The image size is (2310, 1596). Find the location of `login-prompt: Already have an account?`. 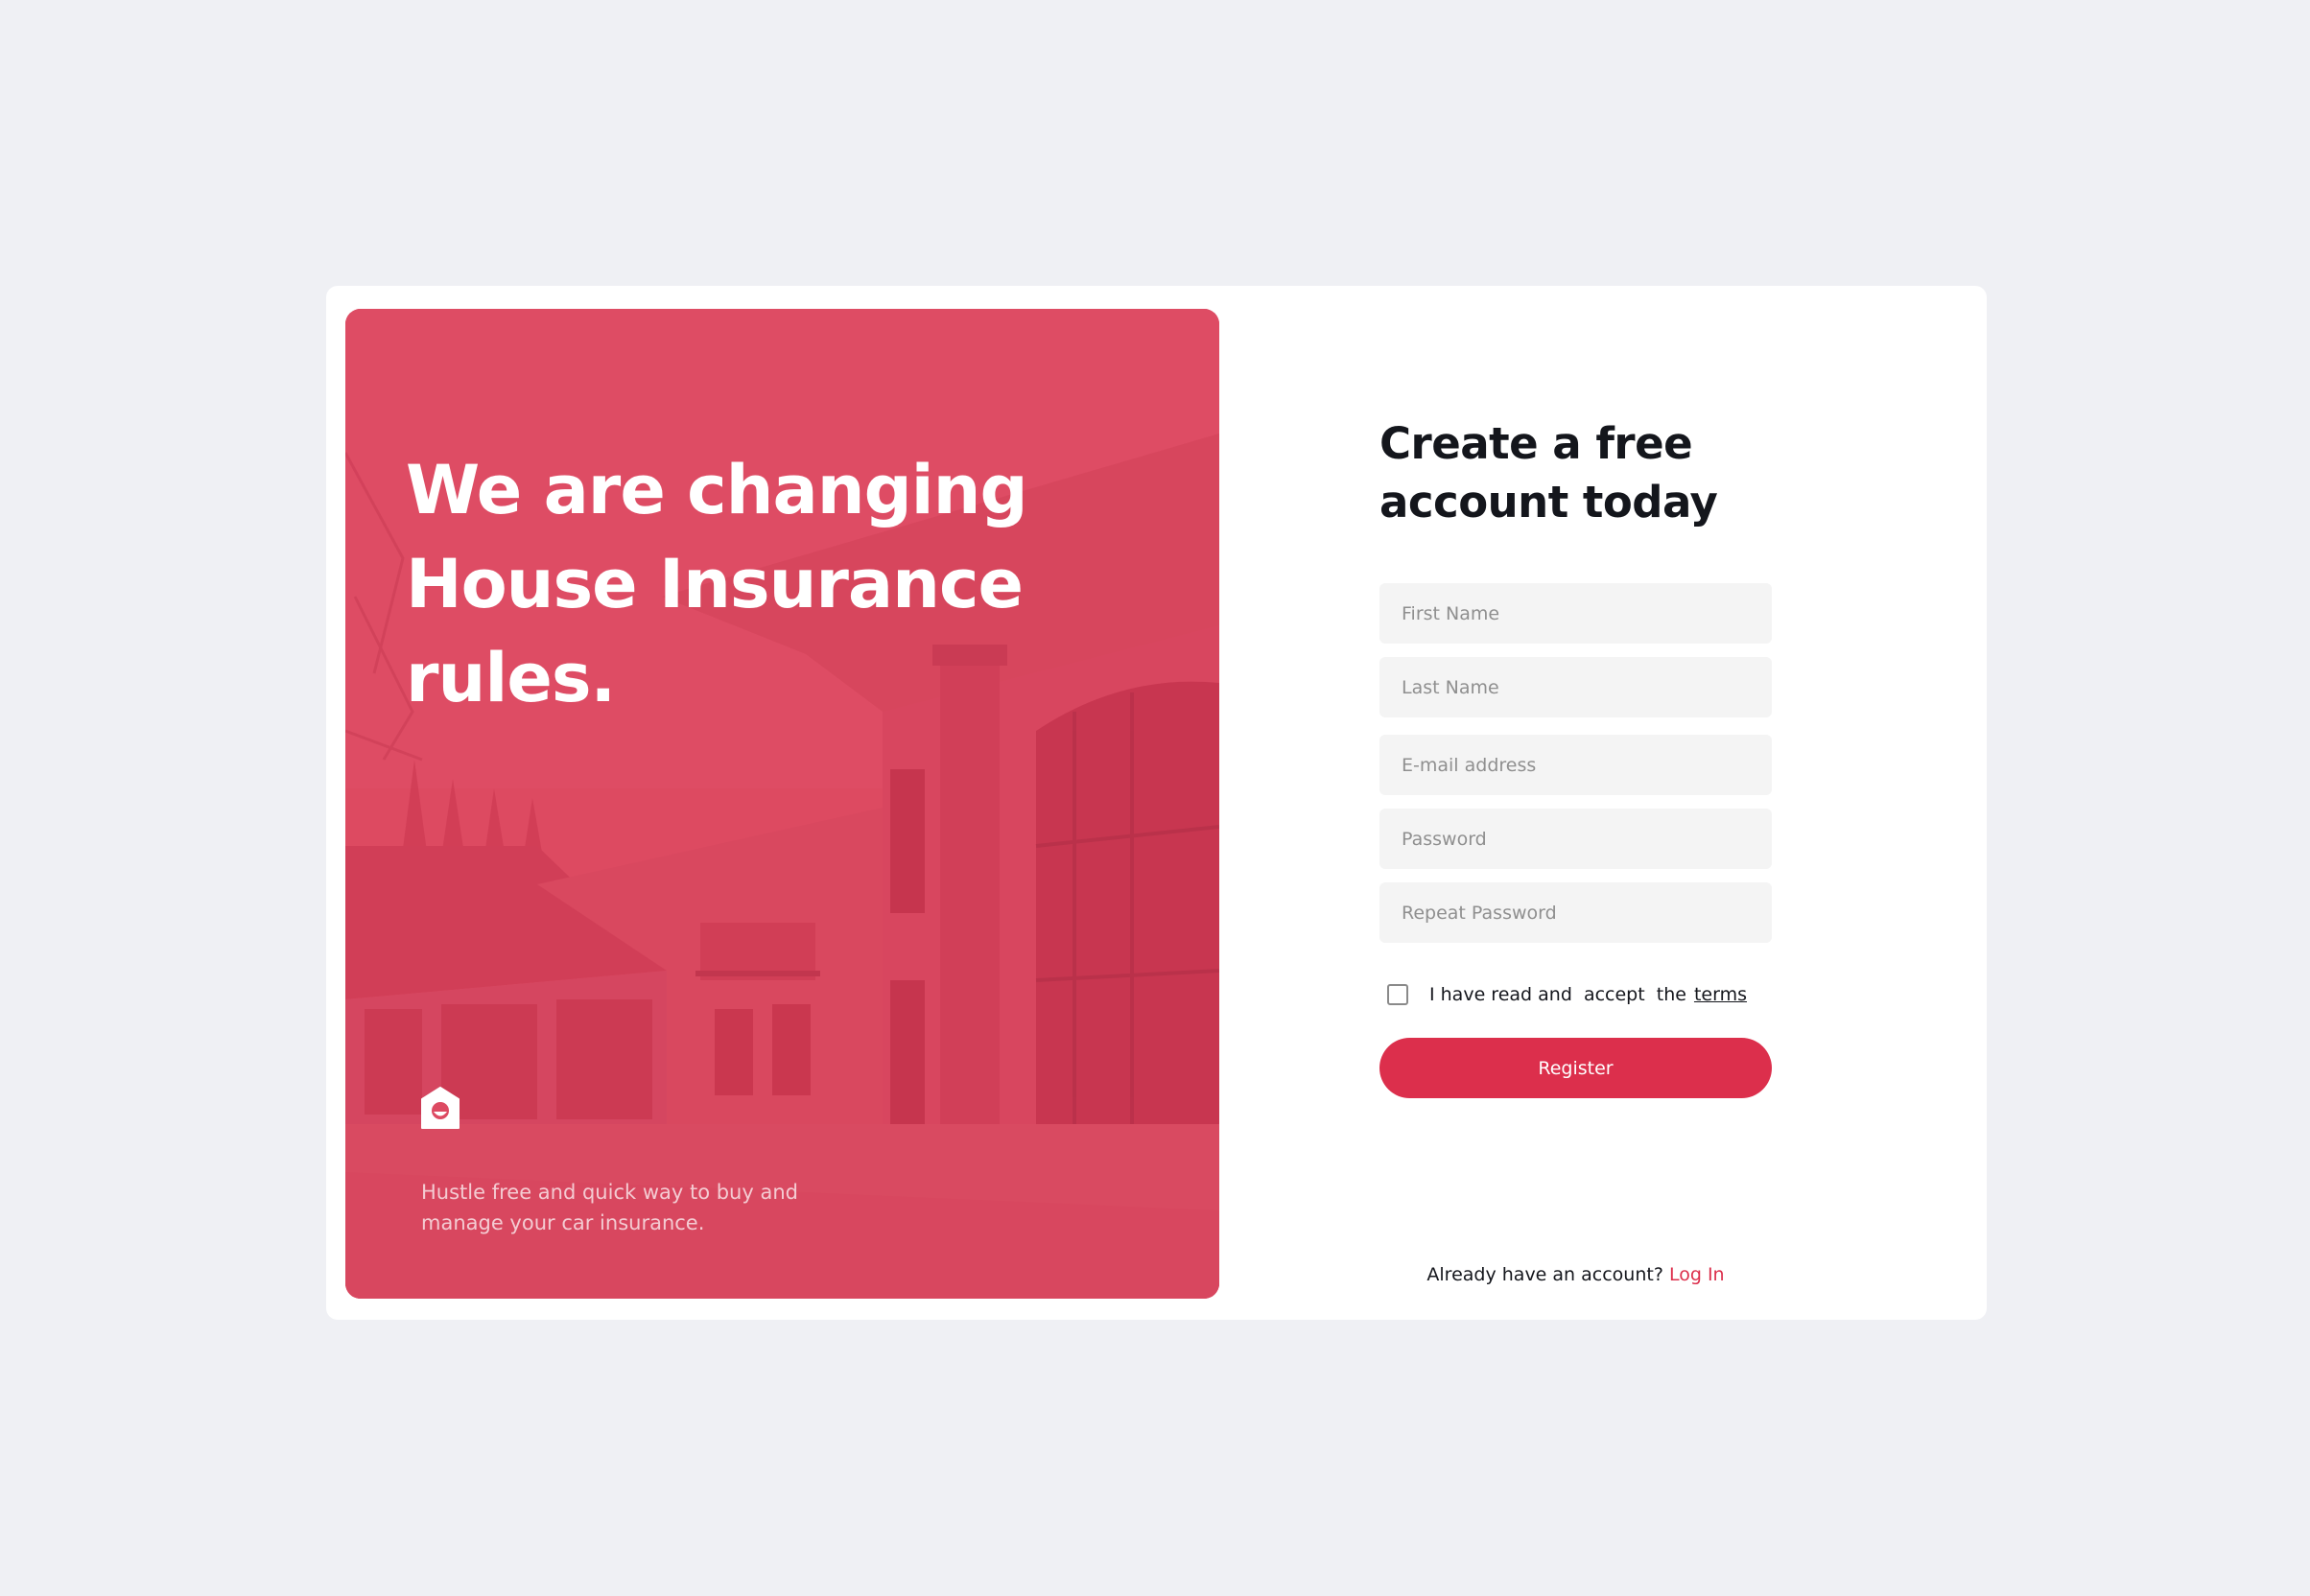

login-prompt: Already have an account? is located at coordinates (1544, 1274).